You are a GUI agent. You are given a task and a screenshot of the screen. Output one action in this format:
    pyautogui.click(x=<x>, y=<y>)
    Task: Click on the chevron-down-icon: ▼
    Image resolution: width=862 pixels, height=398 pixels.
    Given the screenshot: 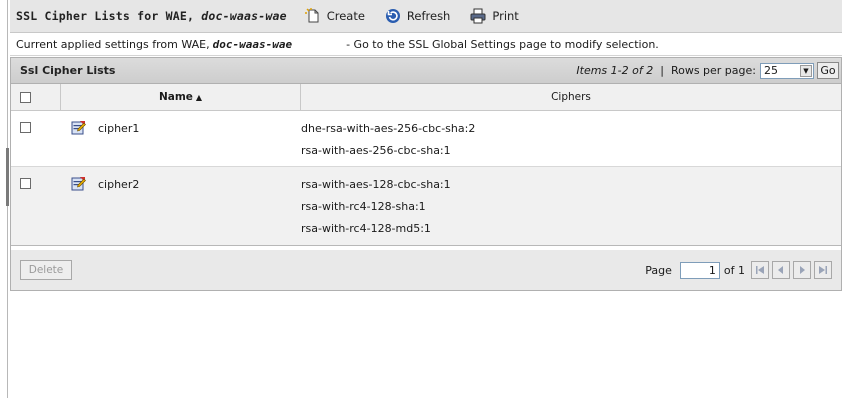 What is the action you would take?
    pyautogui.click(x=806, y=70)
    